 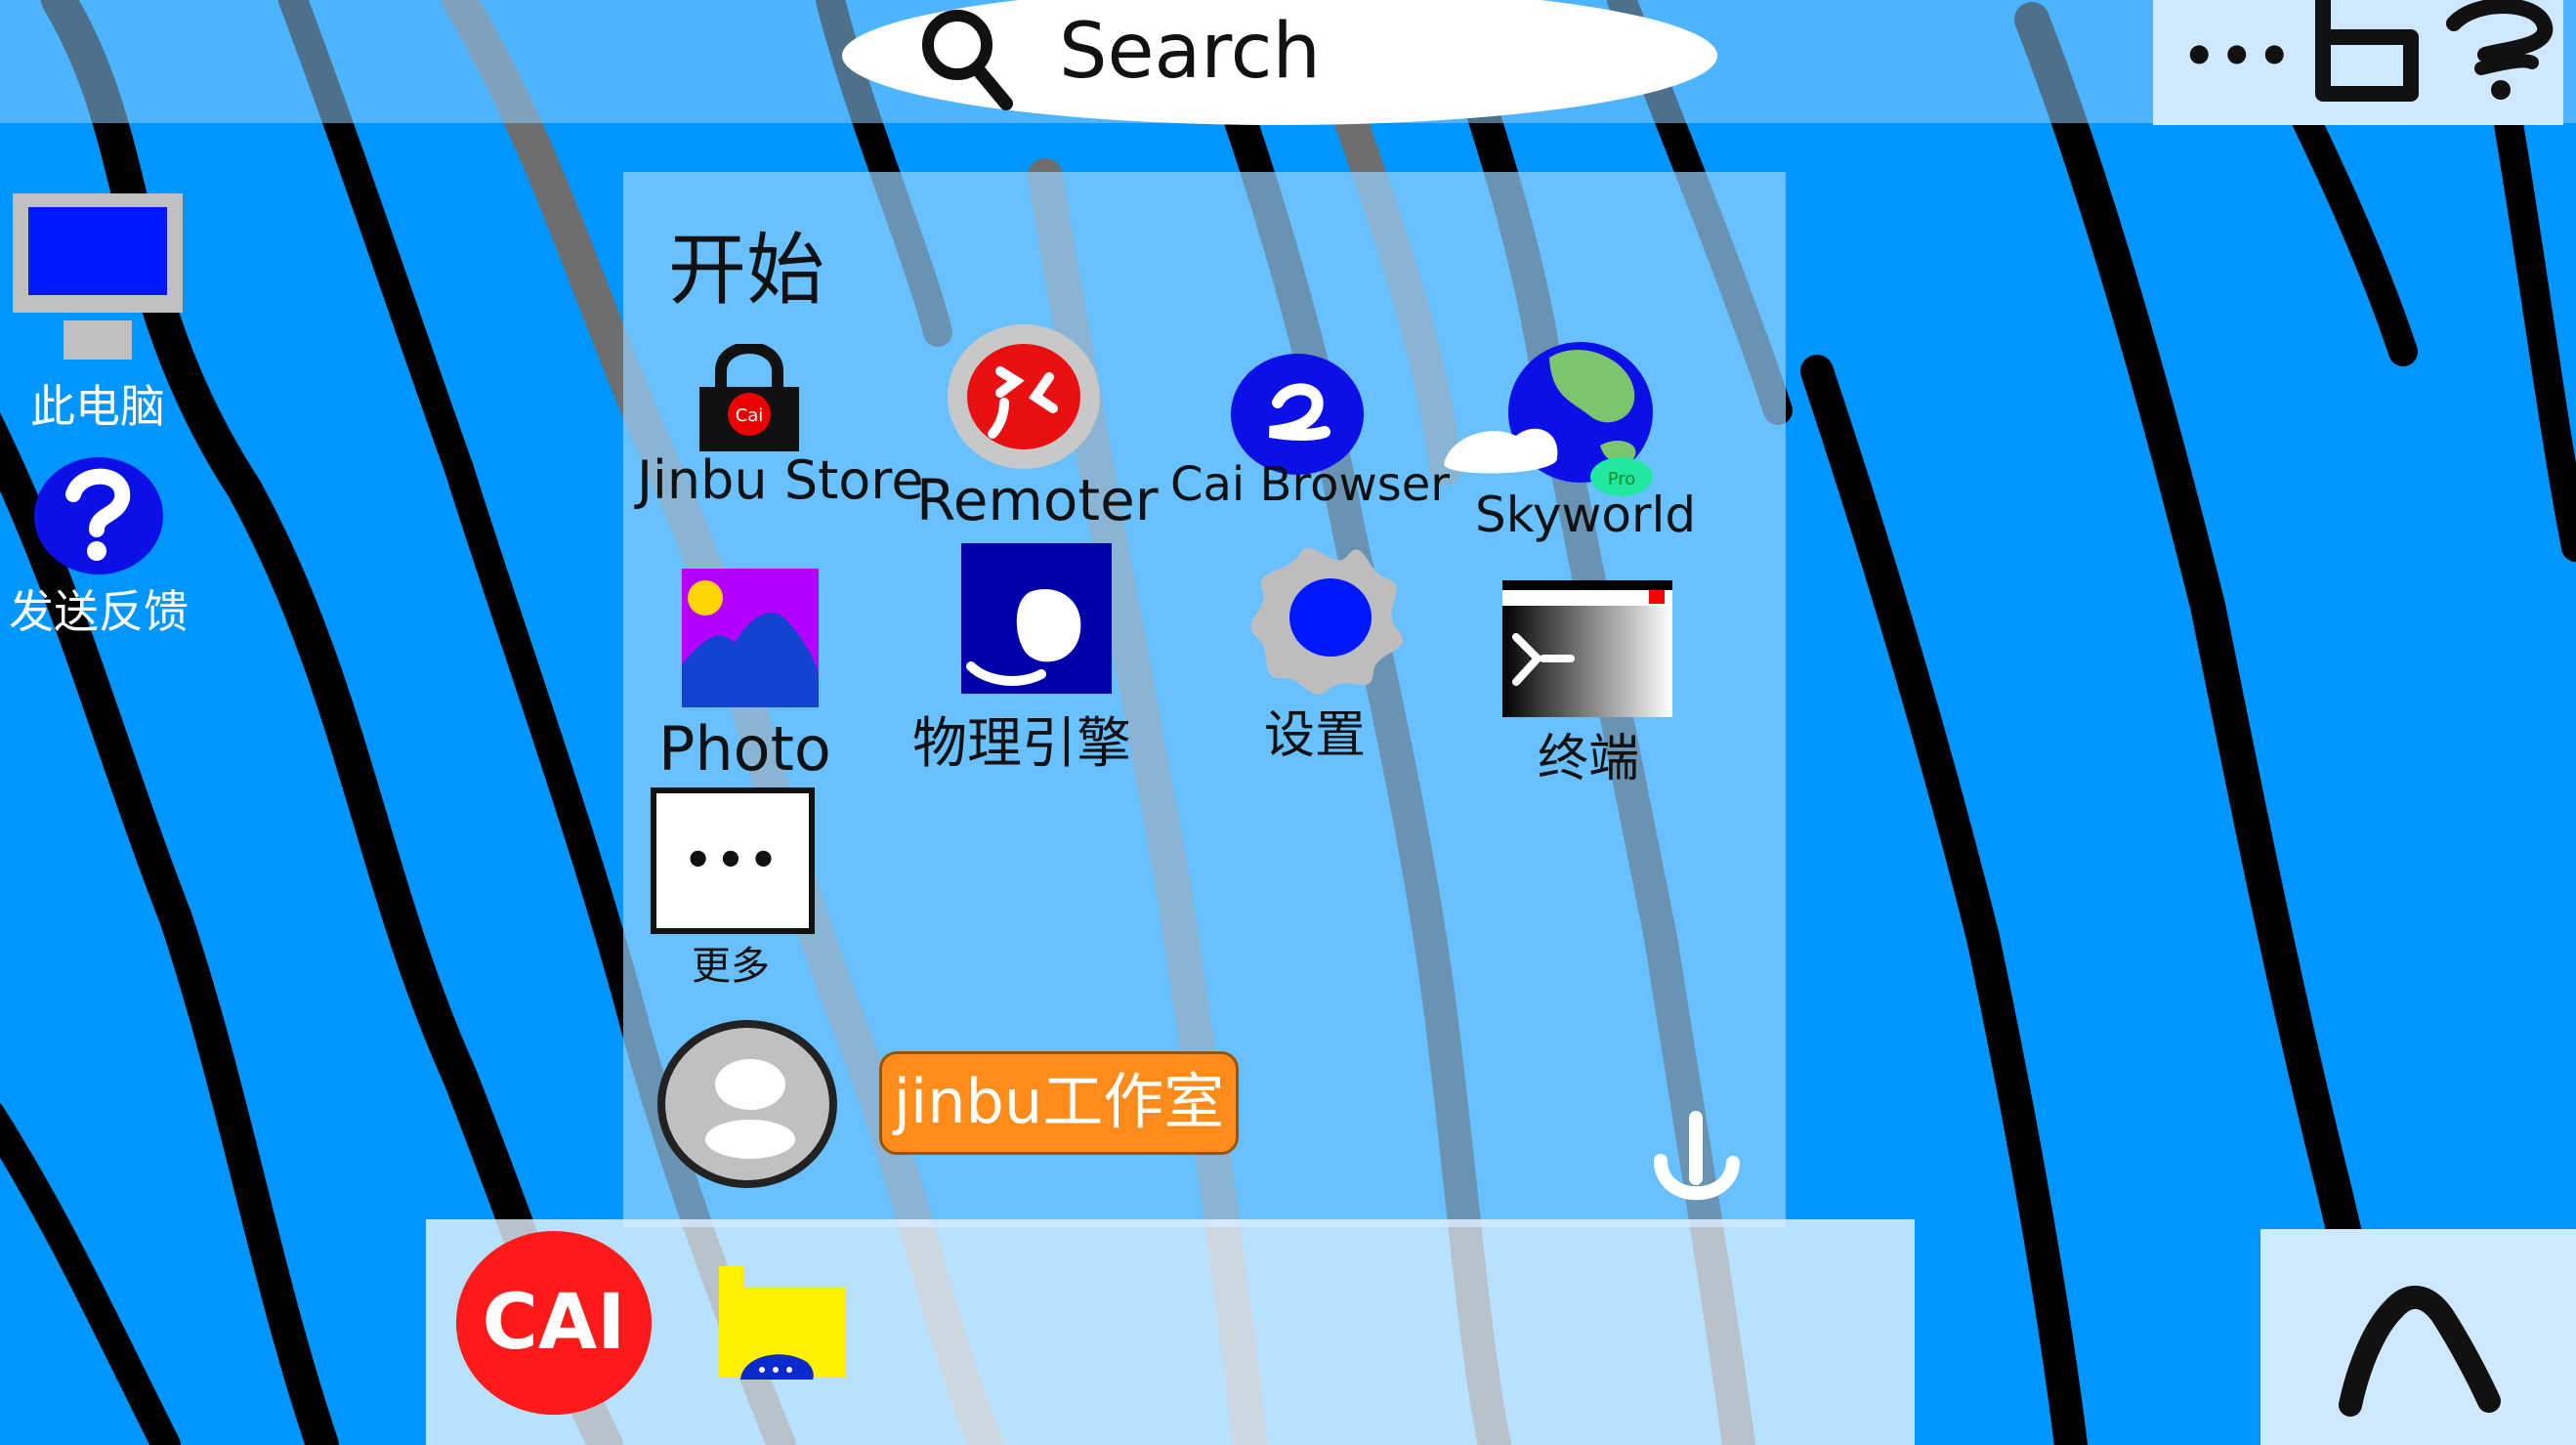 What do you see at coordinates (744, 749) in the screenshot?
I see `app-label-photo: Photo` at bounding box center [744, 749].